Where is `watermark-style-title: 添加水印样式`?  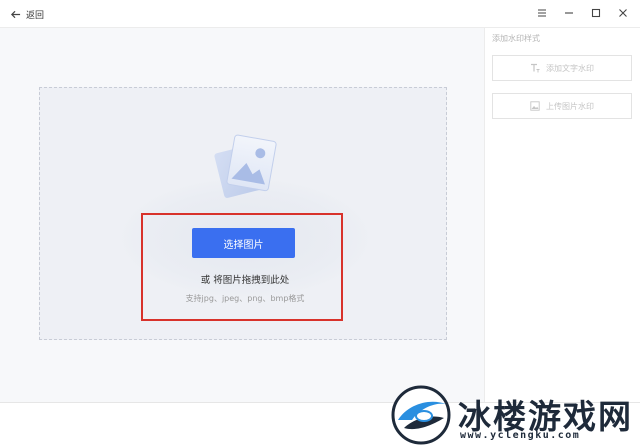
watermark-style-title: 添加水印样式 is located at coordinates (516, 38).